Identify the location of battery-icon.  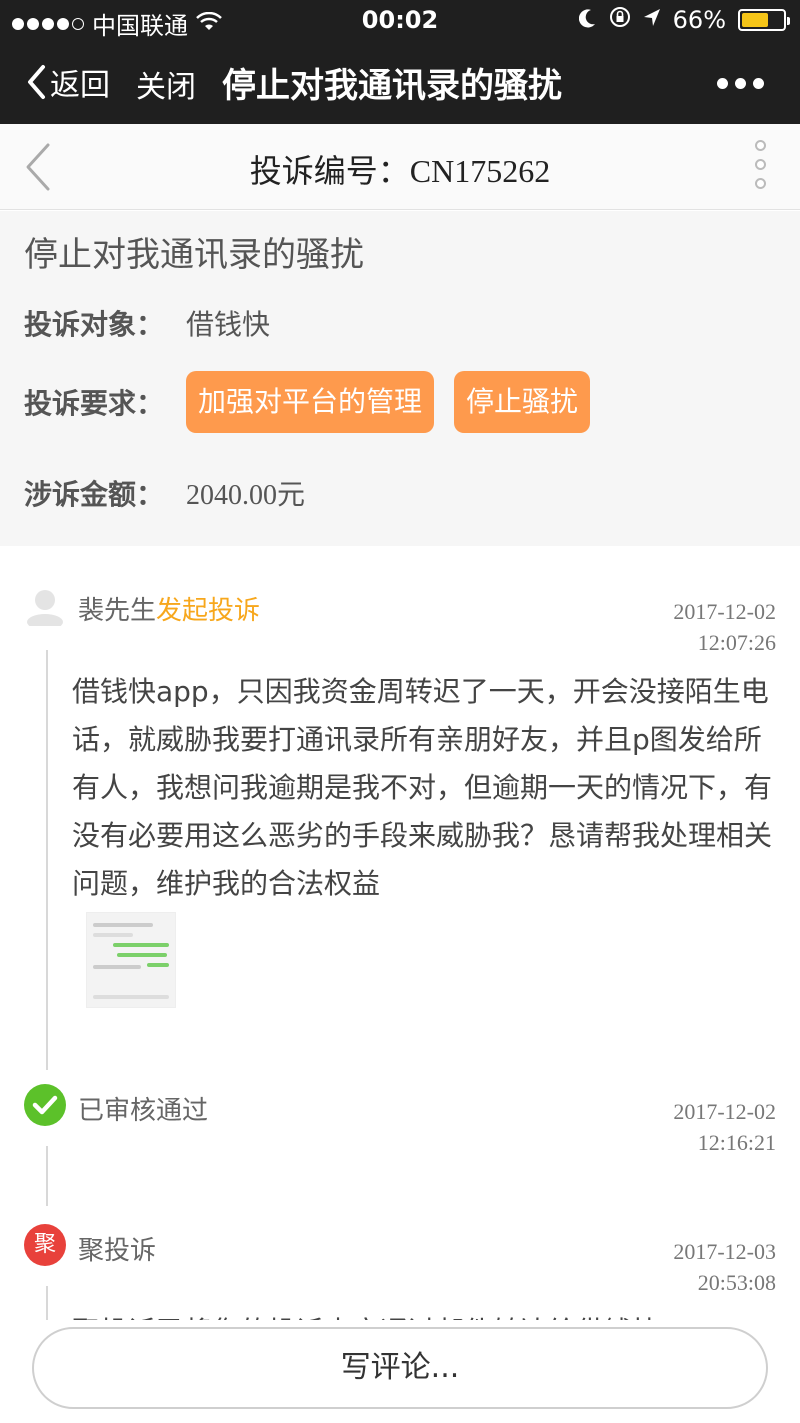
(764, 20).